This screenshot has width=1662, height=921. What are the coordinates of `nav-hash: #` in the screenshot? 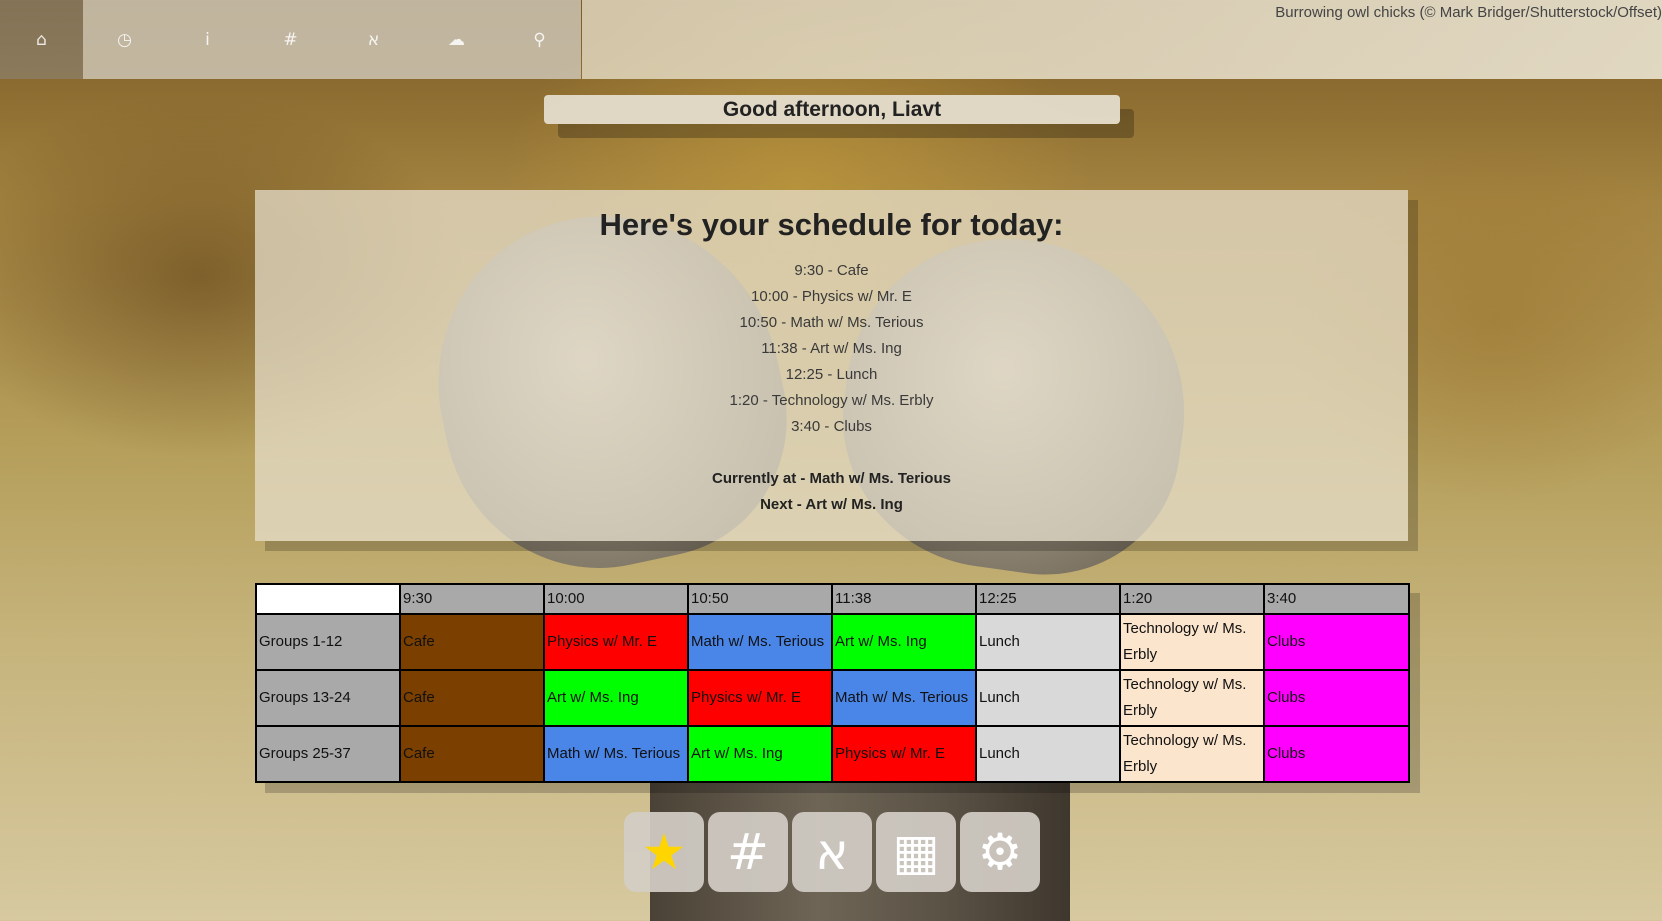 It's located at (290, 39).